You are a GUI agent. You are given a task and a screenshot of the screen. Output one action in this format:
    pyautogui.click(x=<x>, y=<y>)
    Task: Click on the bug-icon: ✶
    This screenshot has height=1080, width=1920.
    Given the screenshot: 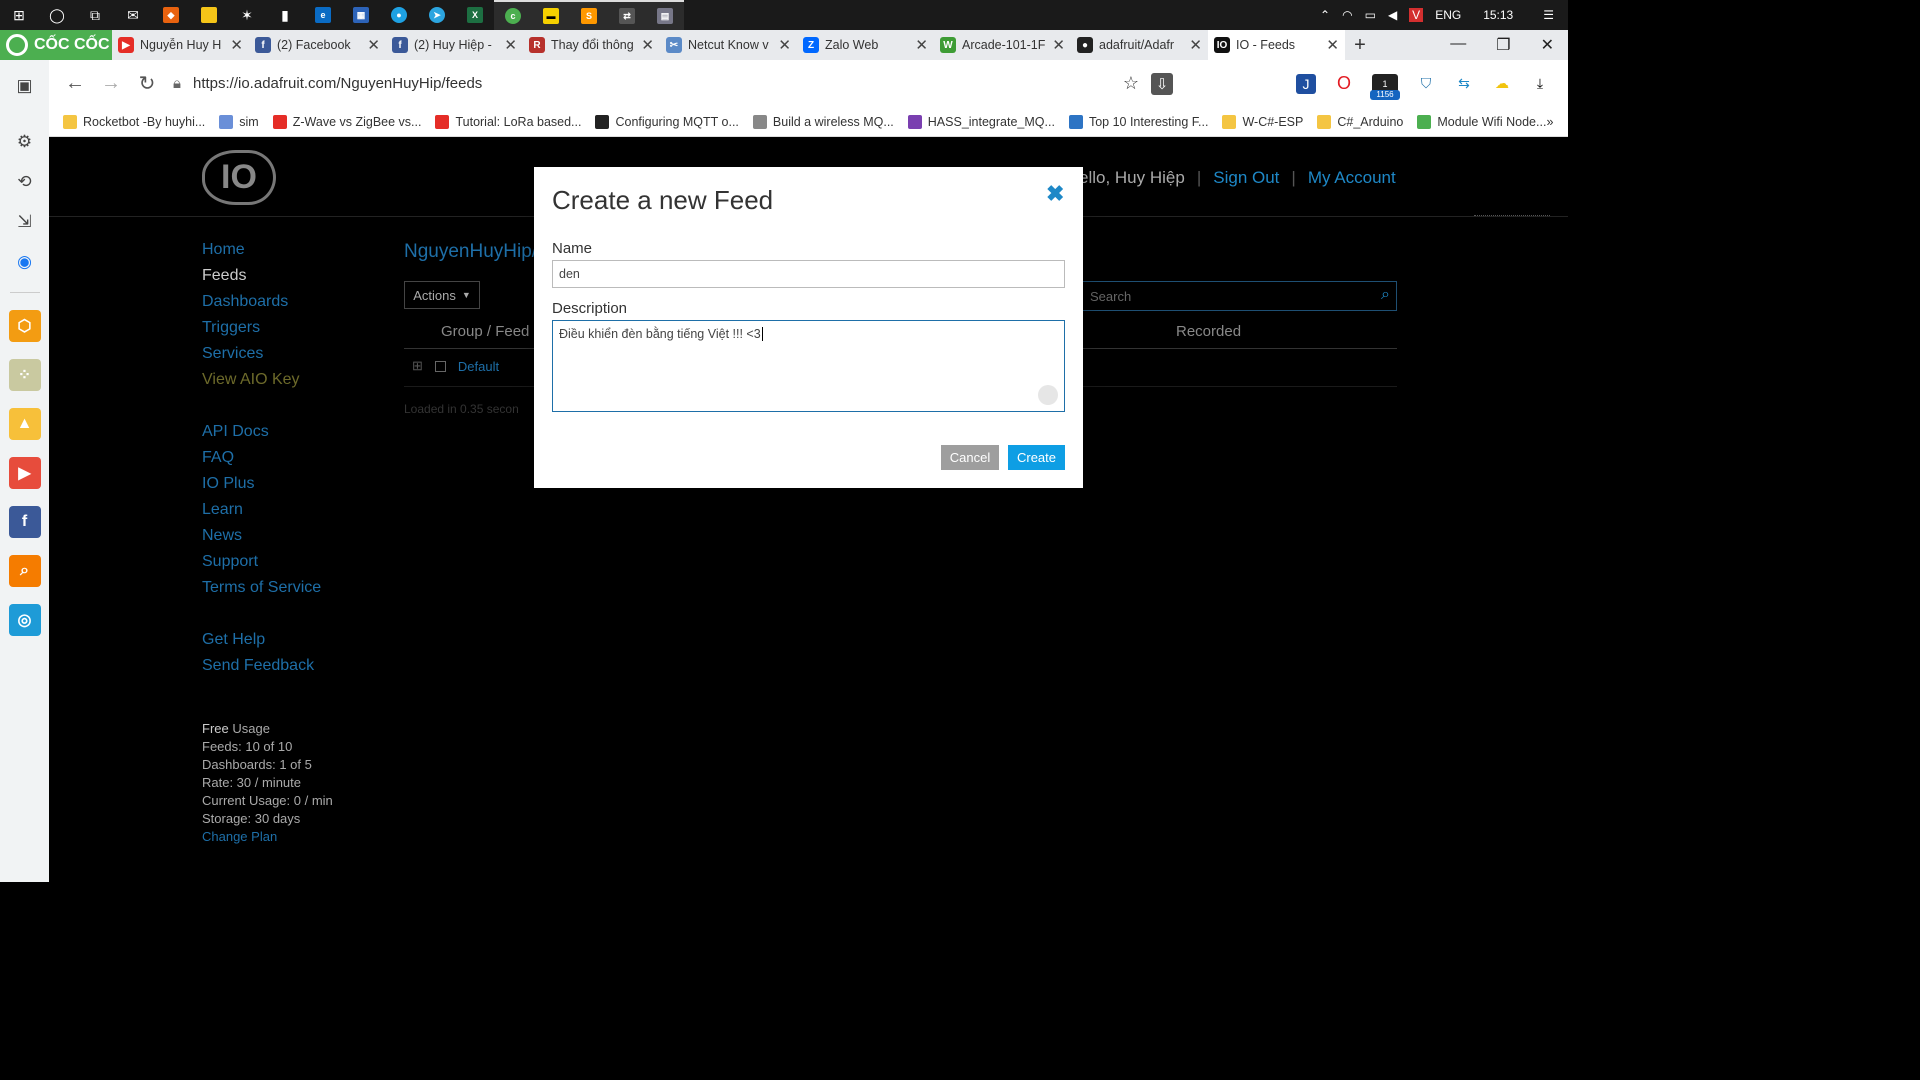 What is the action you would take?
    pyautogui.click(x=247, y=15)
    